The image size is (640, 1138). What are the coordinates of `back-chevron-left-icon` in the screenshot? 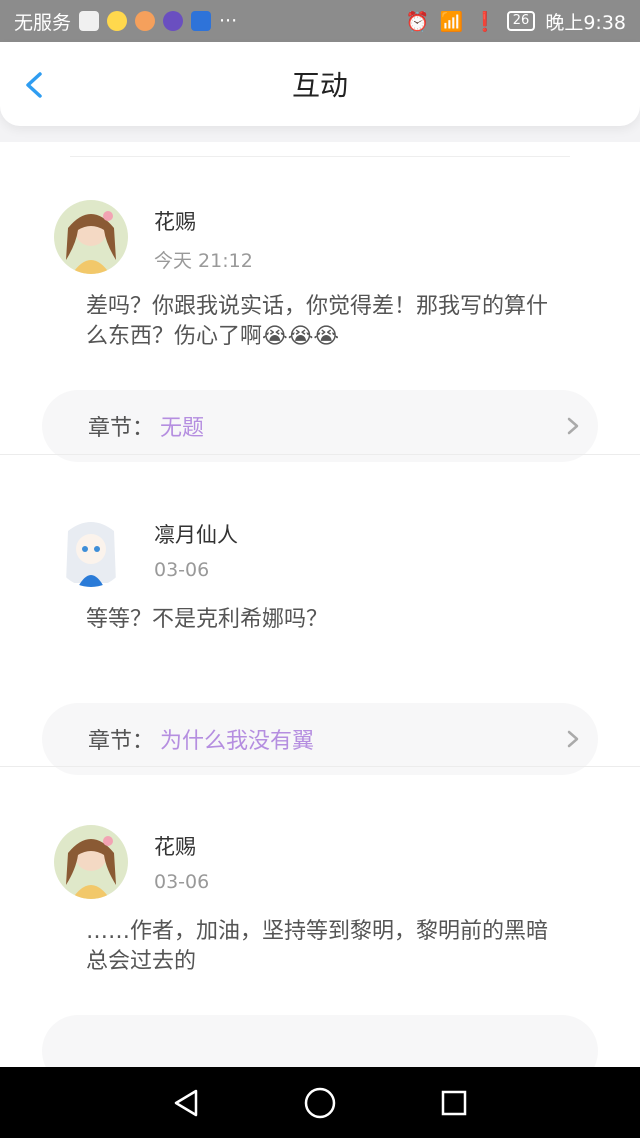 It's located at (36, 85).